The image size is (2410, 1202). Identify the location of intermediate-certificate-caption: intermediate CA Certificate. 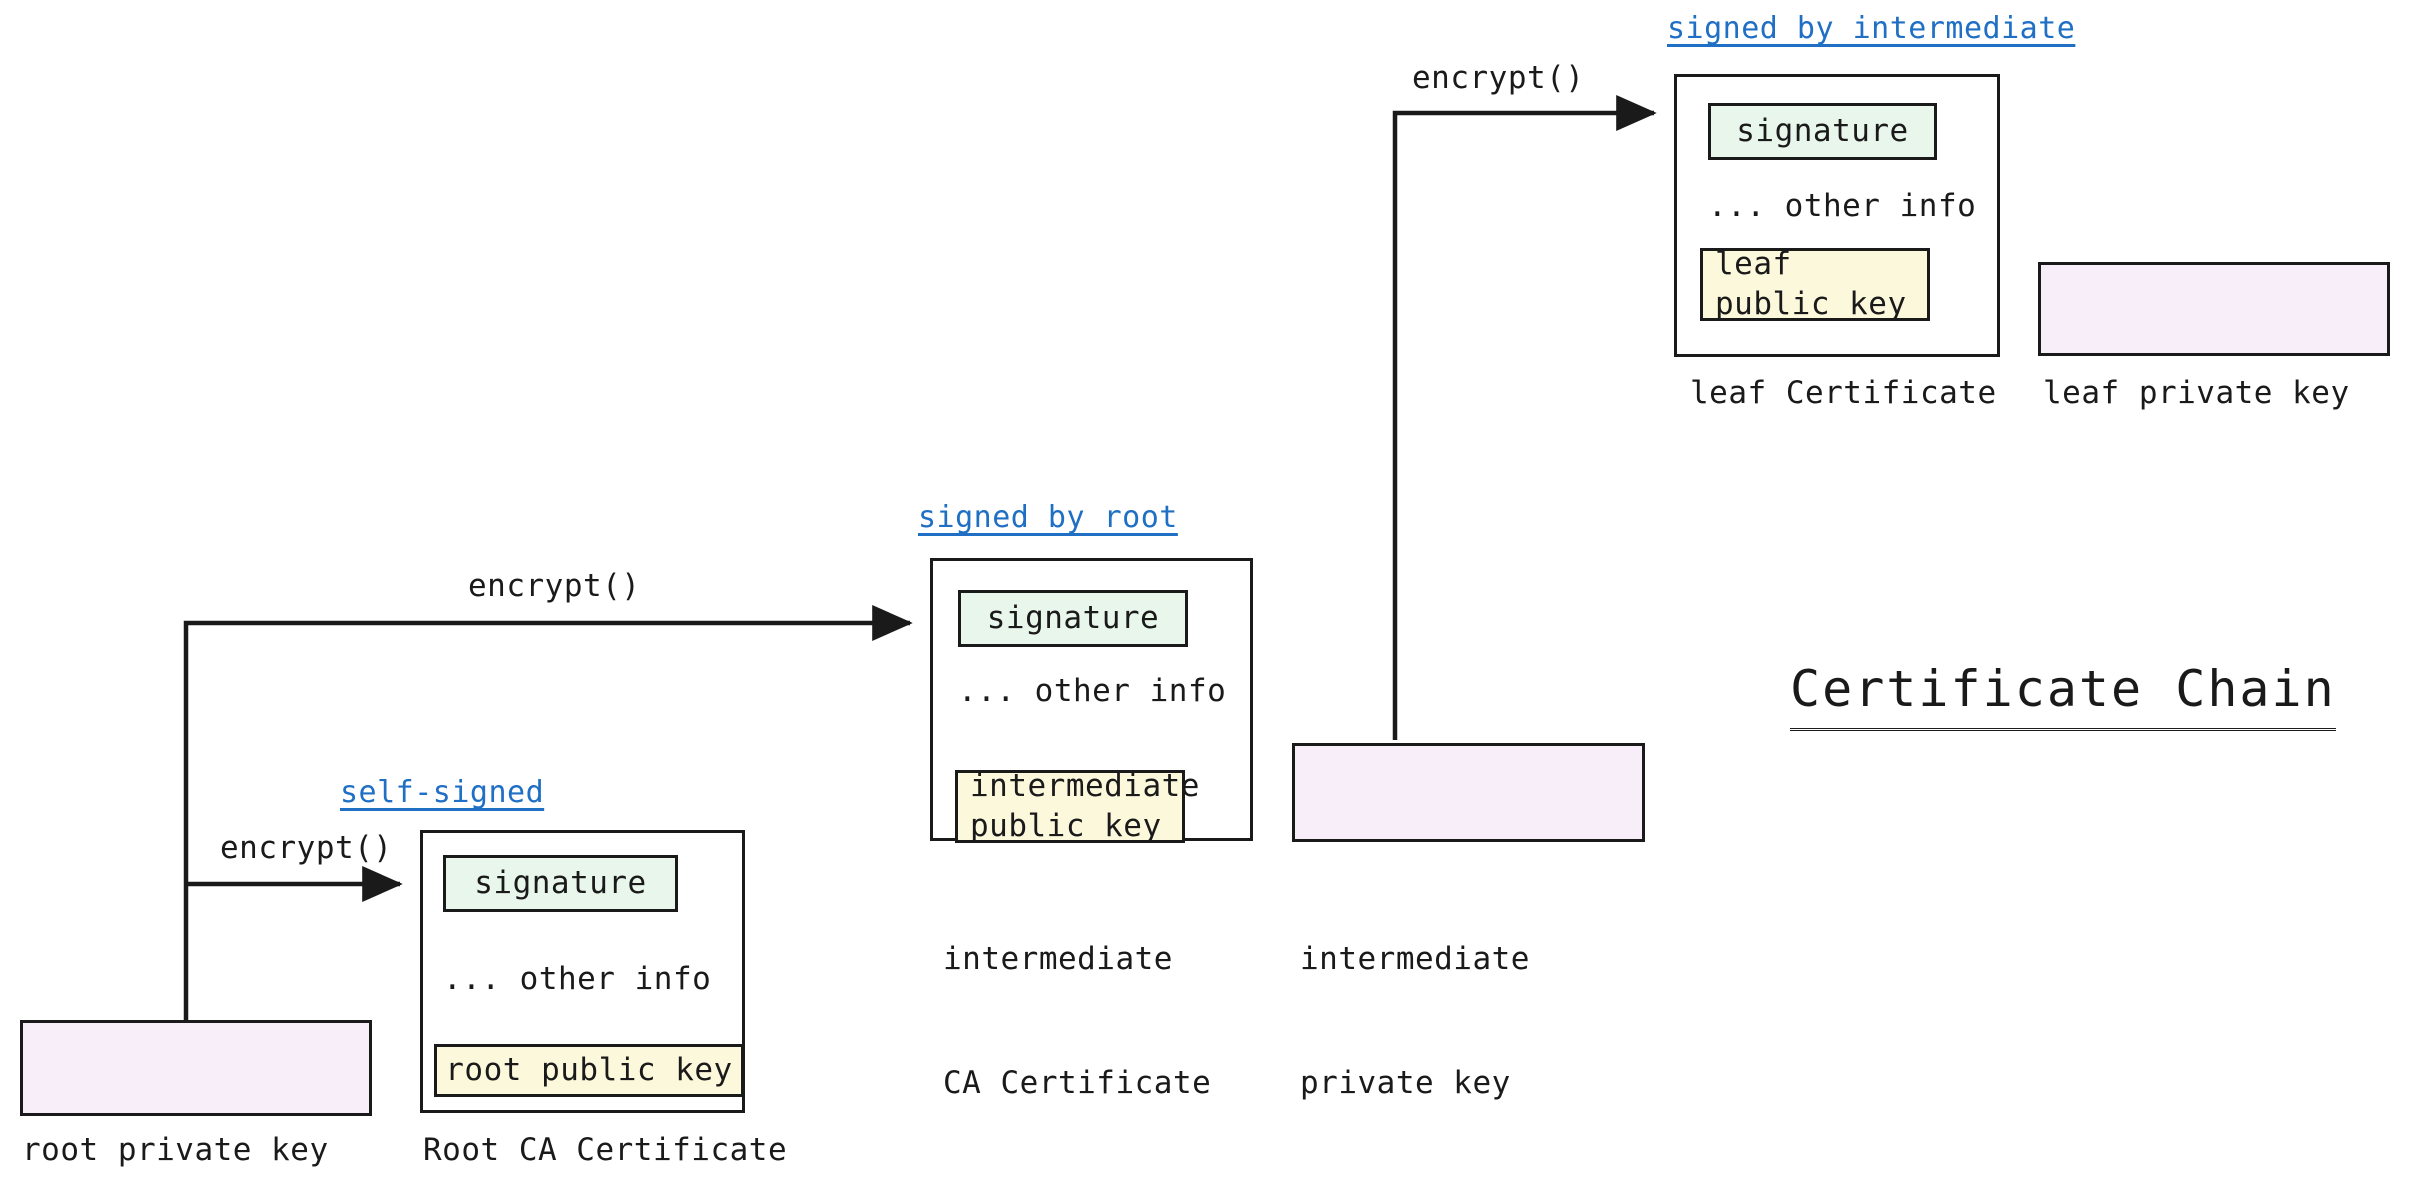
(1077, 1022).